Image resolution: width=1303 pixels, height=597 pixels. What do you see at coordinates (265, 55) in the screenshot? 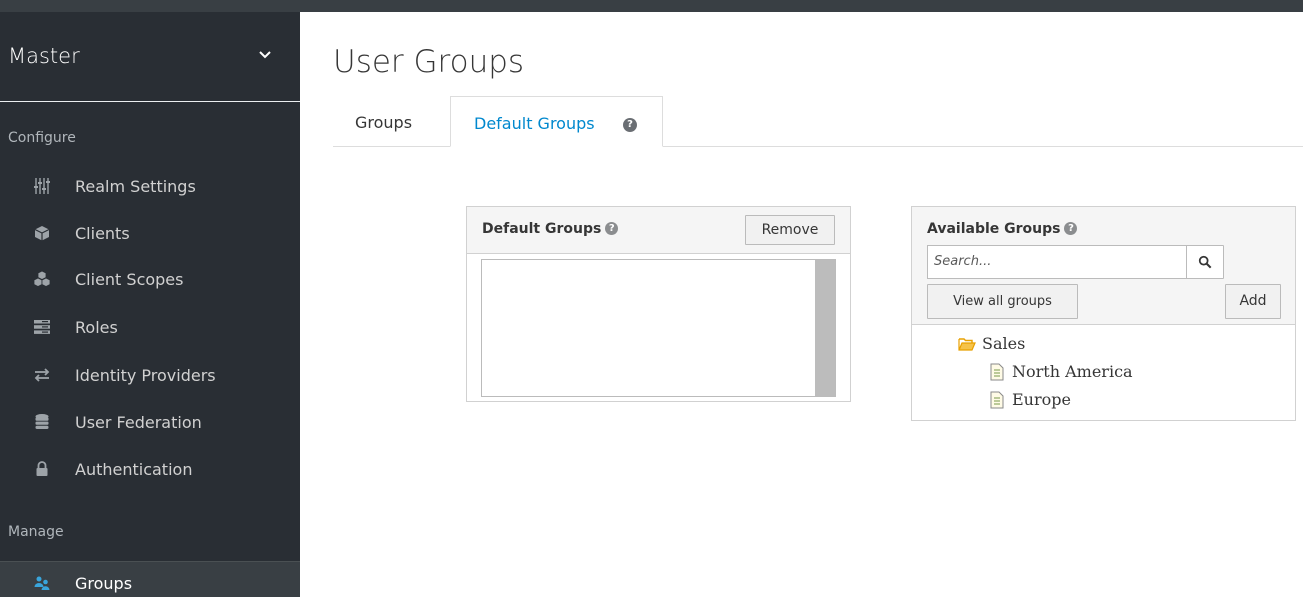
I see `chevron-down-icon` at bounding box center [265, 55].